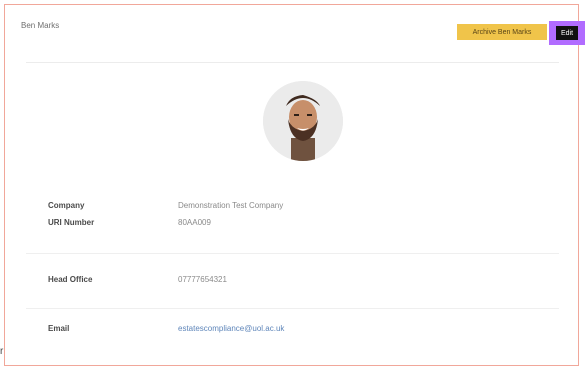 The width and height of the screenshot is (586, 370). I want to click on page-title: Ben Marks, so click(40, 25).